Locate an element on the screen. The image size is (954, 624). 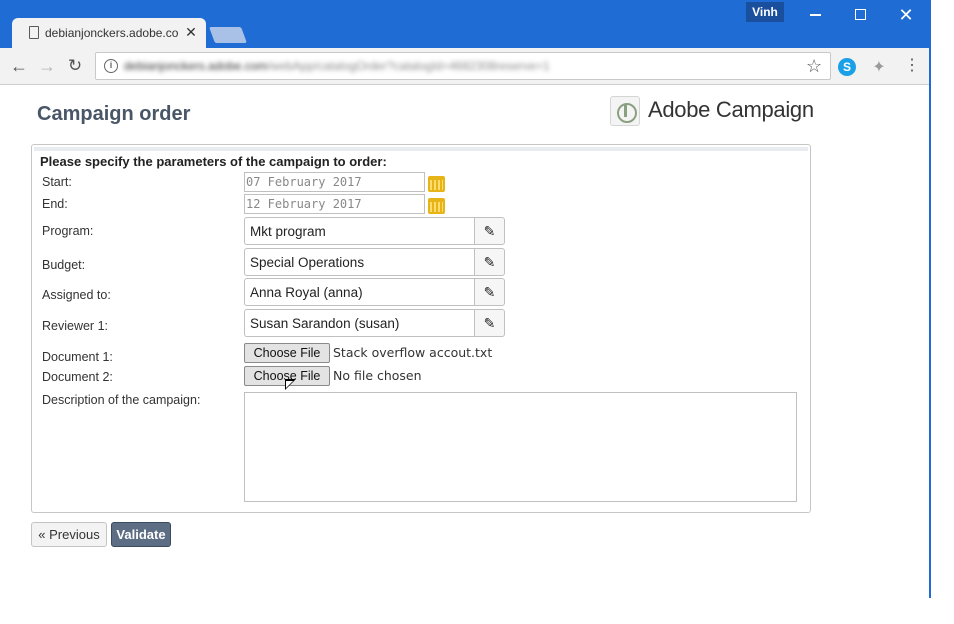
description-textarea is located at coordinates (520, 447).